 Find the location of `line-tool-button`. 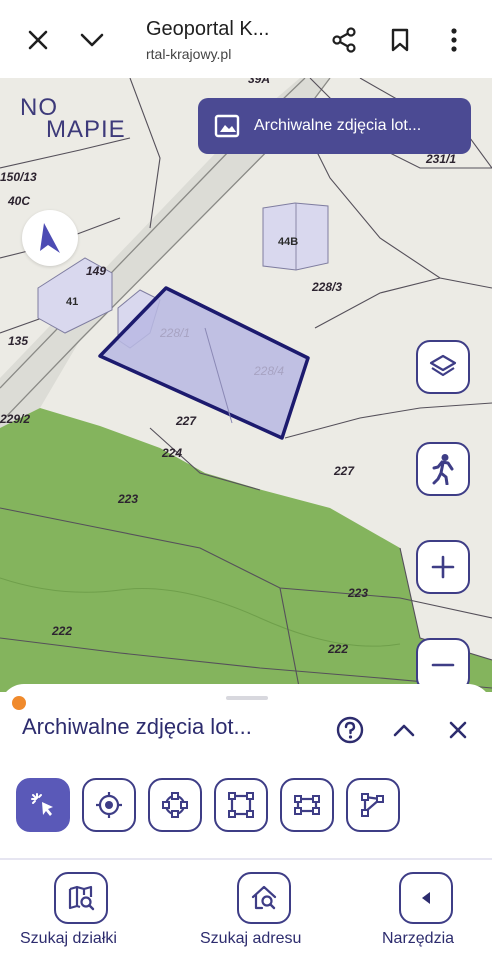

line-tool-button is located at coordinates (373, 805).